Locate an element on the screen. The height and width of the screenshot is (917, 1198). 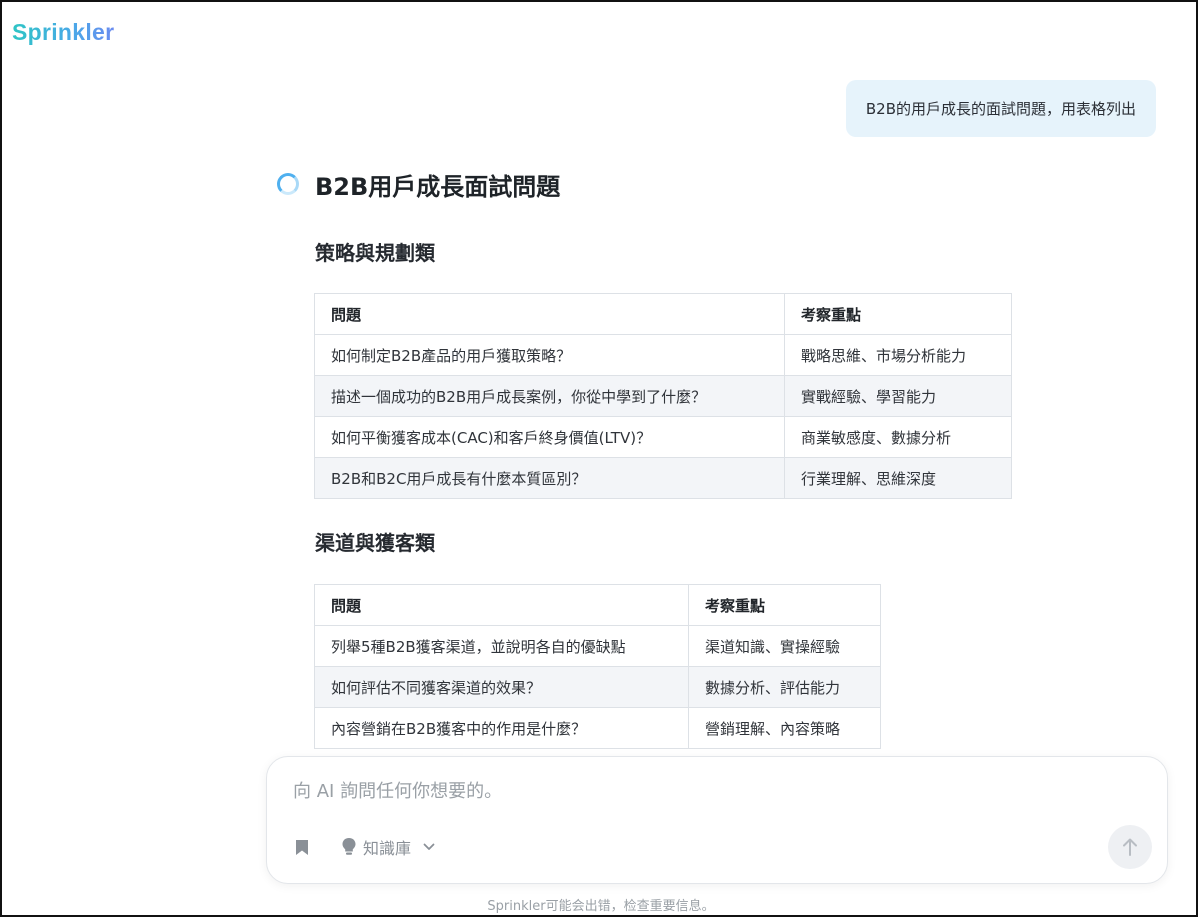
table-cell: 數據分析、評估能力 is located at coordinates (784, 687).